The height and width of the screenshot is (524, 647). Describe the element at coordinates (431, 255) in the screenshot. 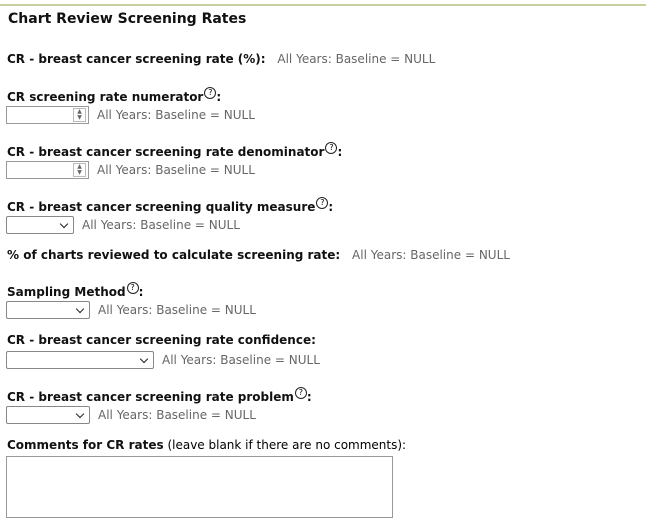

I see `percent-reviewed-note: All Years: Baseline = NULL` at that location.